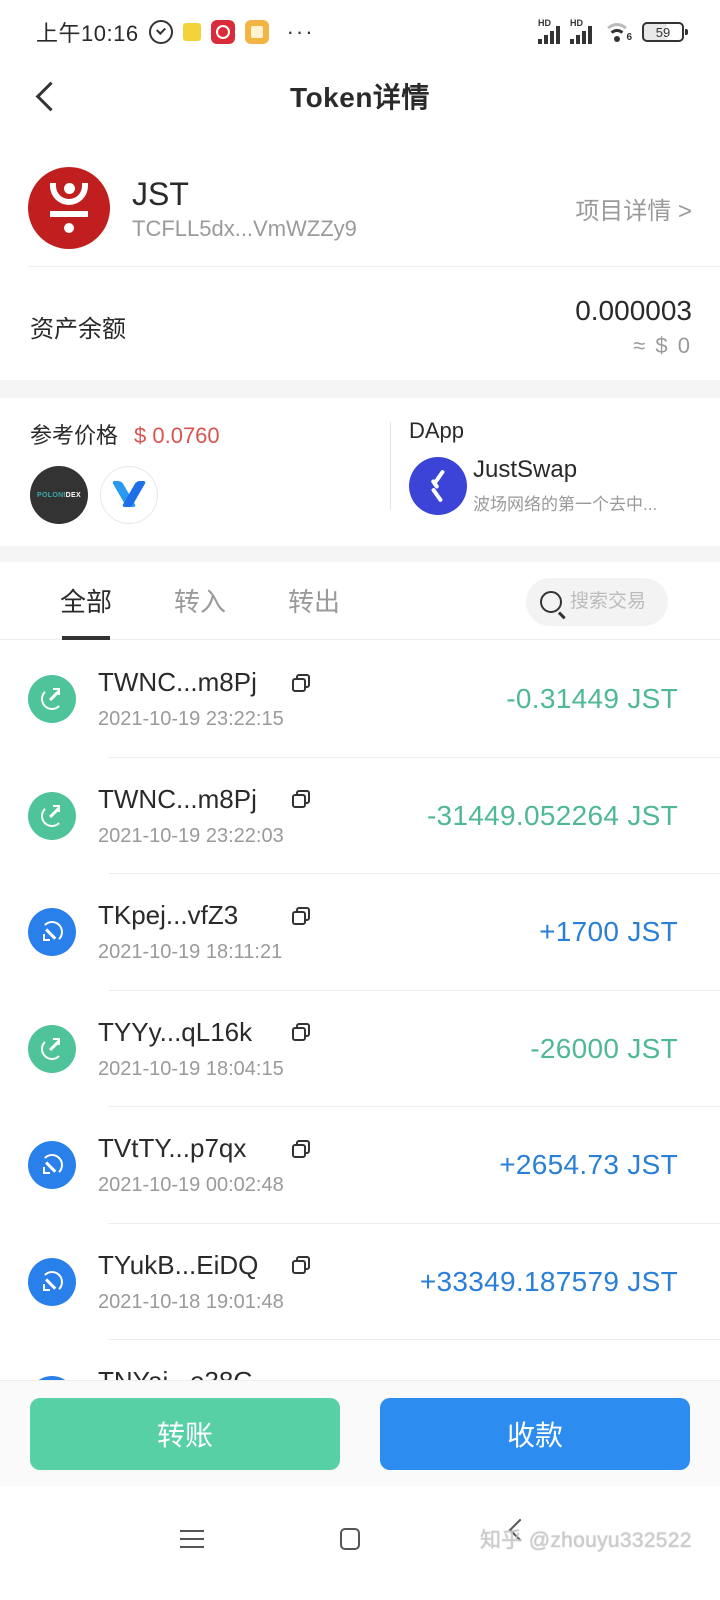 The height and width of the screenshot is (1600, 720). I want to click on battery-icon: 59, so click(665, 32).